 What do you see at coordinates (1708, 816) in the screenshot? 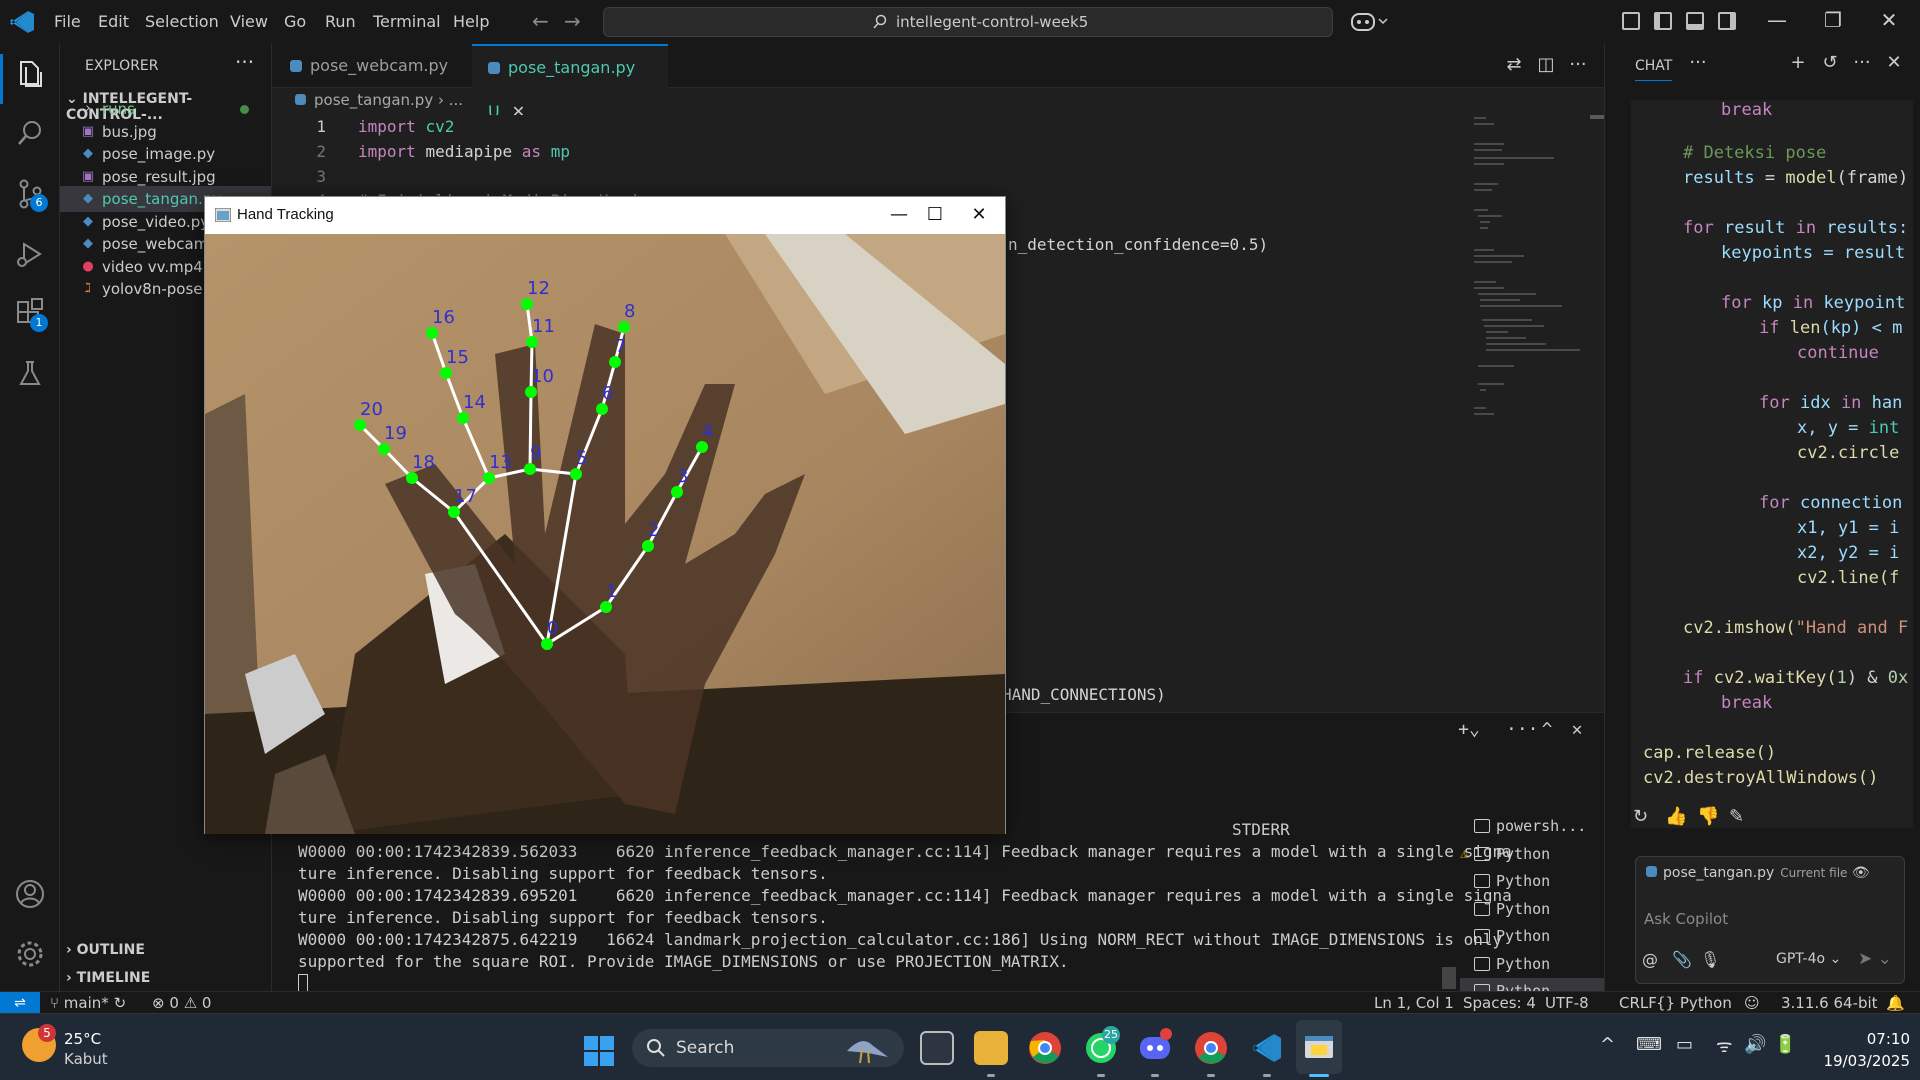
I see `thumbs-down-icon: 👎` at bounding box center [1708, 816].